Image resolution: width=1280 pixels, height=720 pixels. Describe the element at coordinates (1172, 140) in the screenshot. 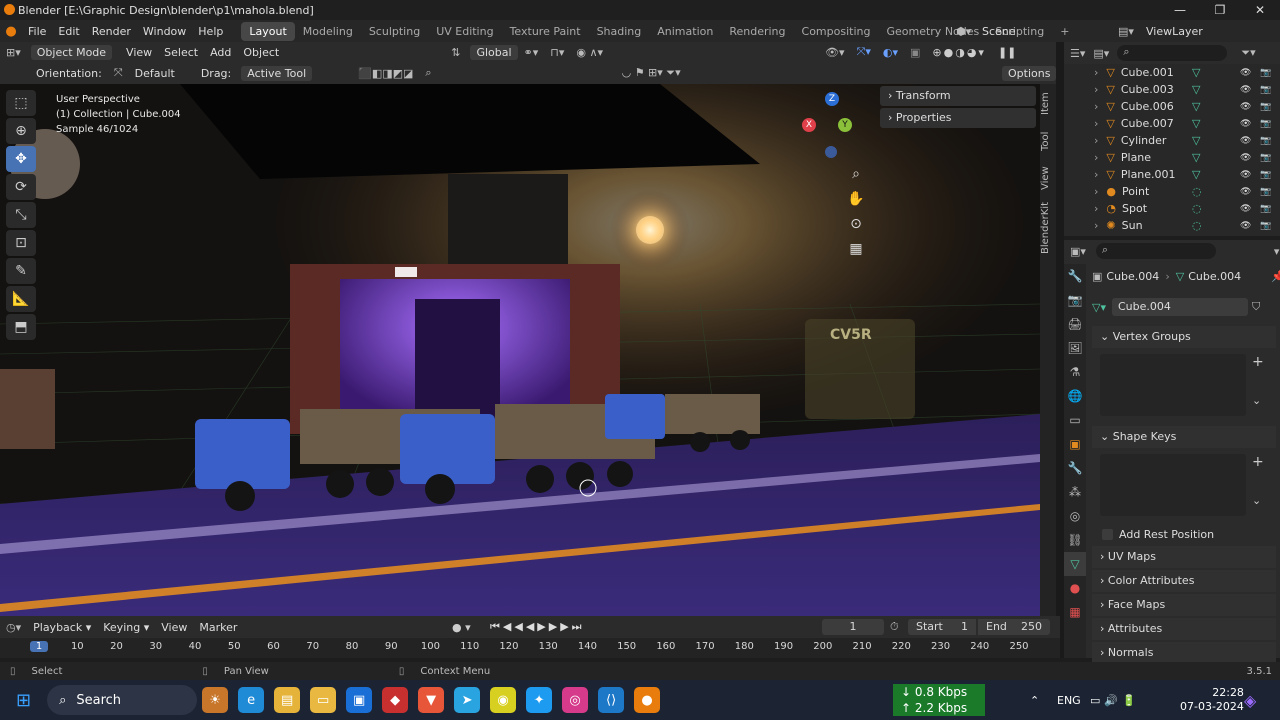

I see `outliner-row: › ▽ Cylinder ▽ 👁 📷` at that location.